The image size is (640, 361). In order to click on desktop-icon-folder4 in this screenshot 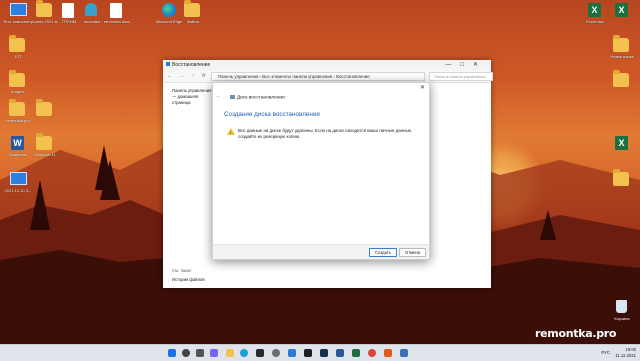, I will do `click(622, 89)`.